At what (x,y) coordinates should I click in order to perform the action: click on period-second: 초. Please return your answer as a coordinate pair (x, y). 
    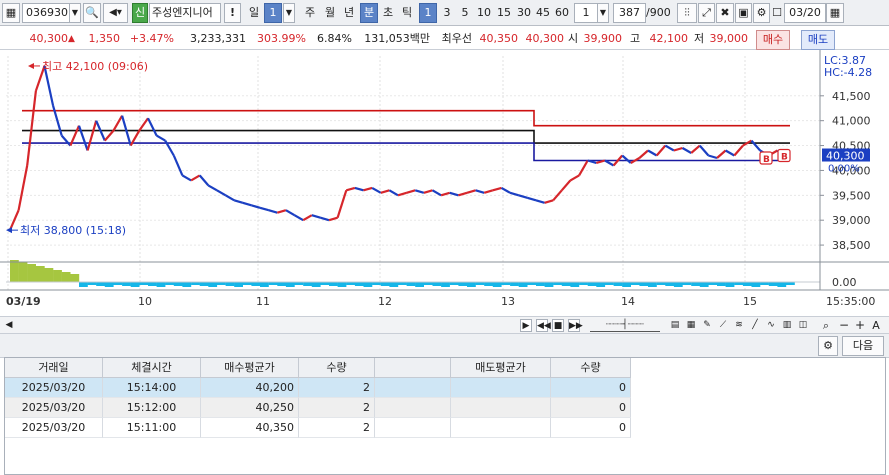
    Looking at the image, I should click on (388, 13).